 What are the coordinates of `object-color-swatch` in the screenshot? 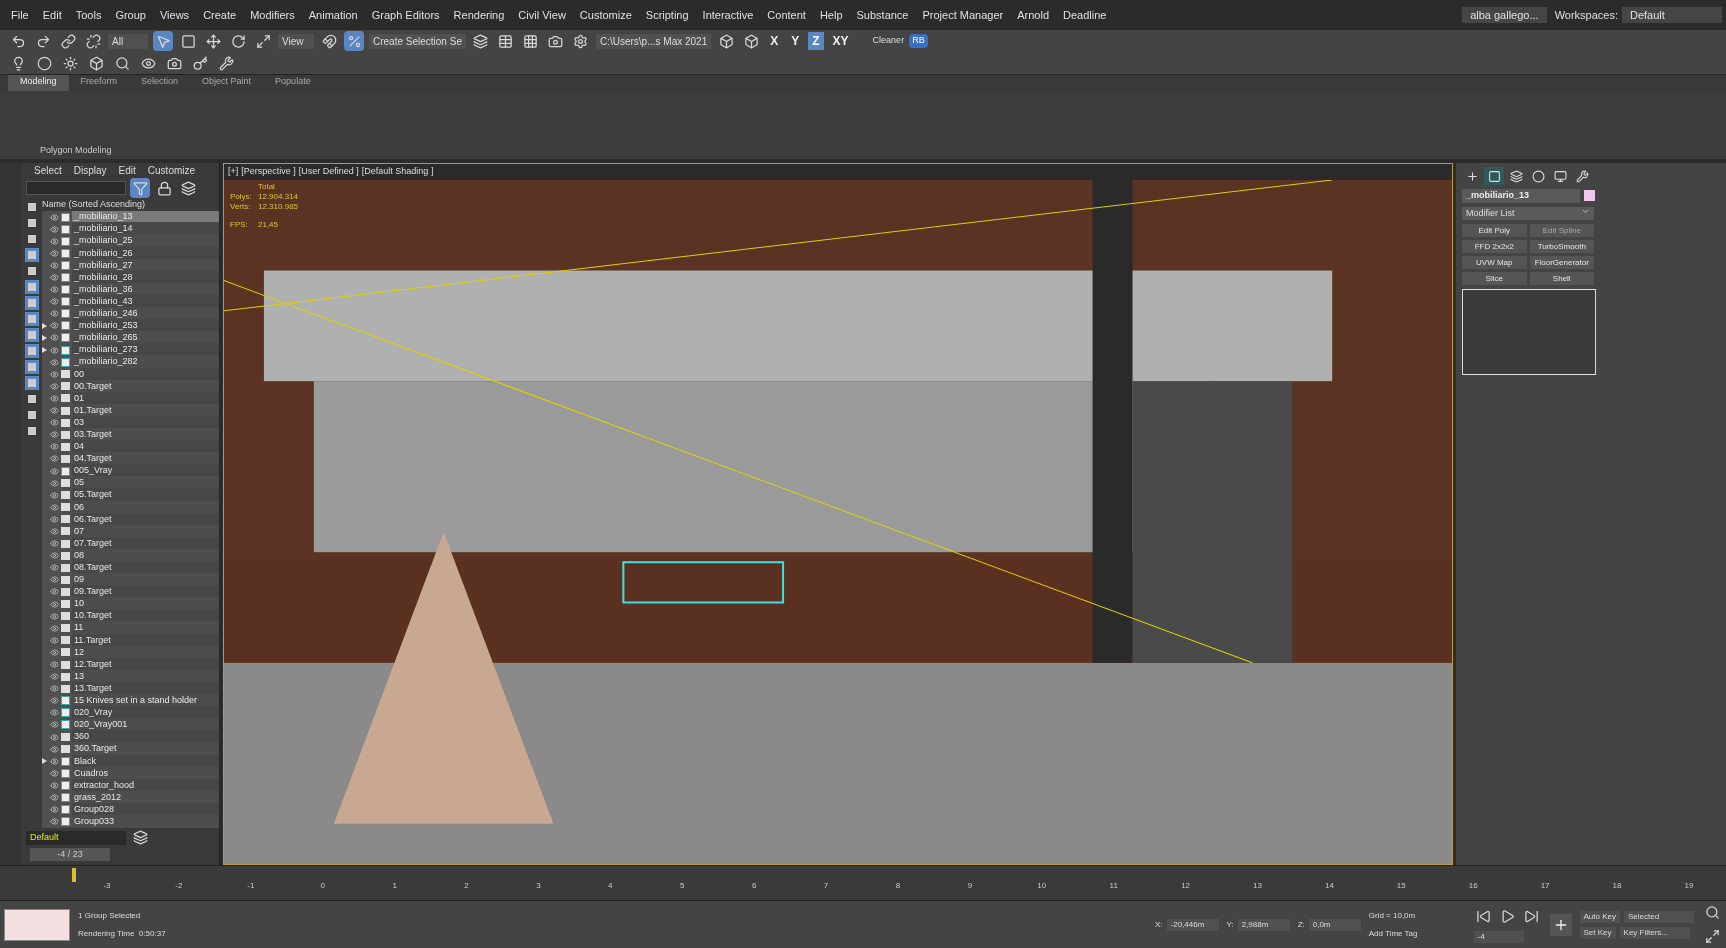 It's located at (1589, 196).